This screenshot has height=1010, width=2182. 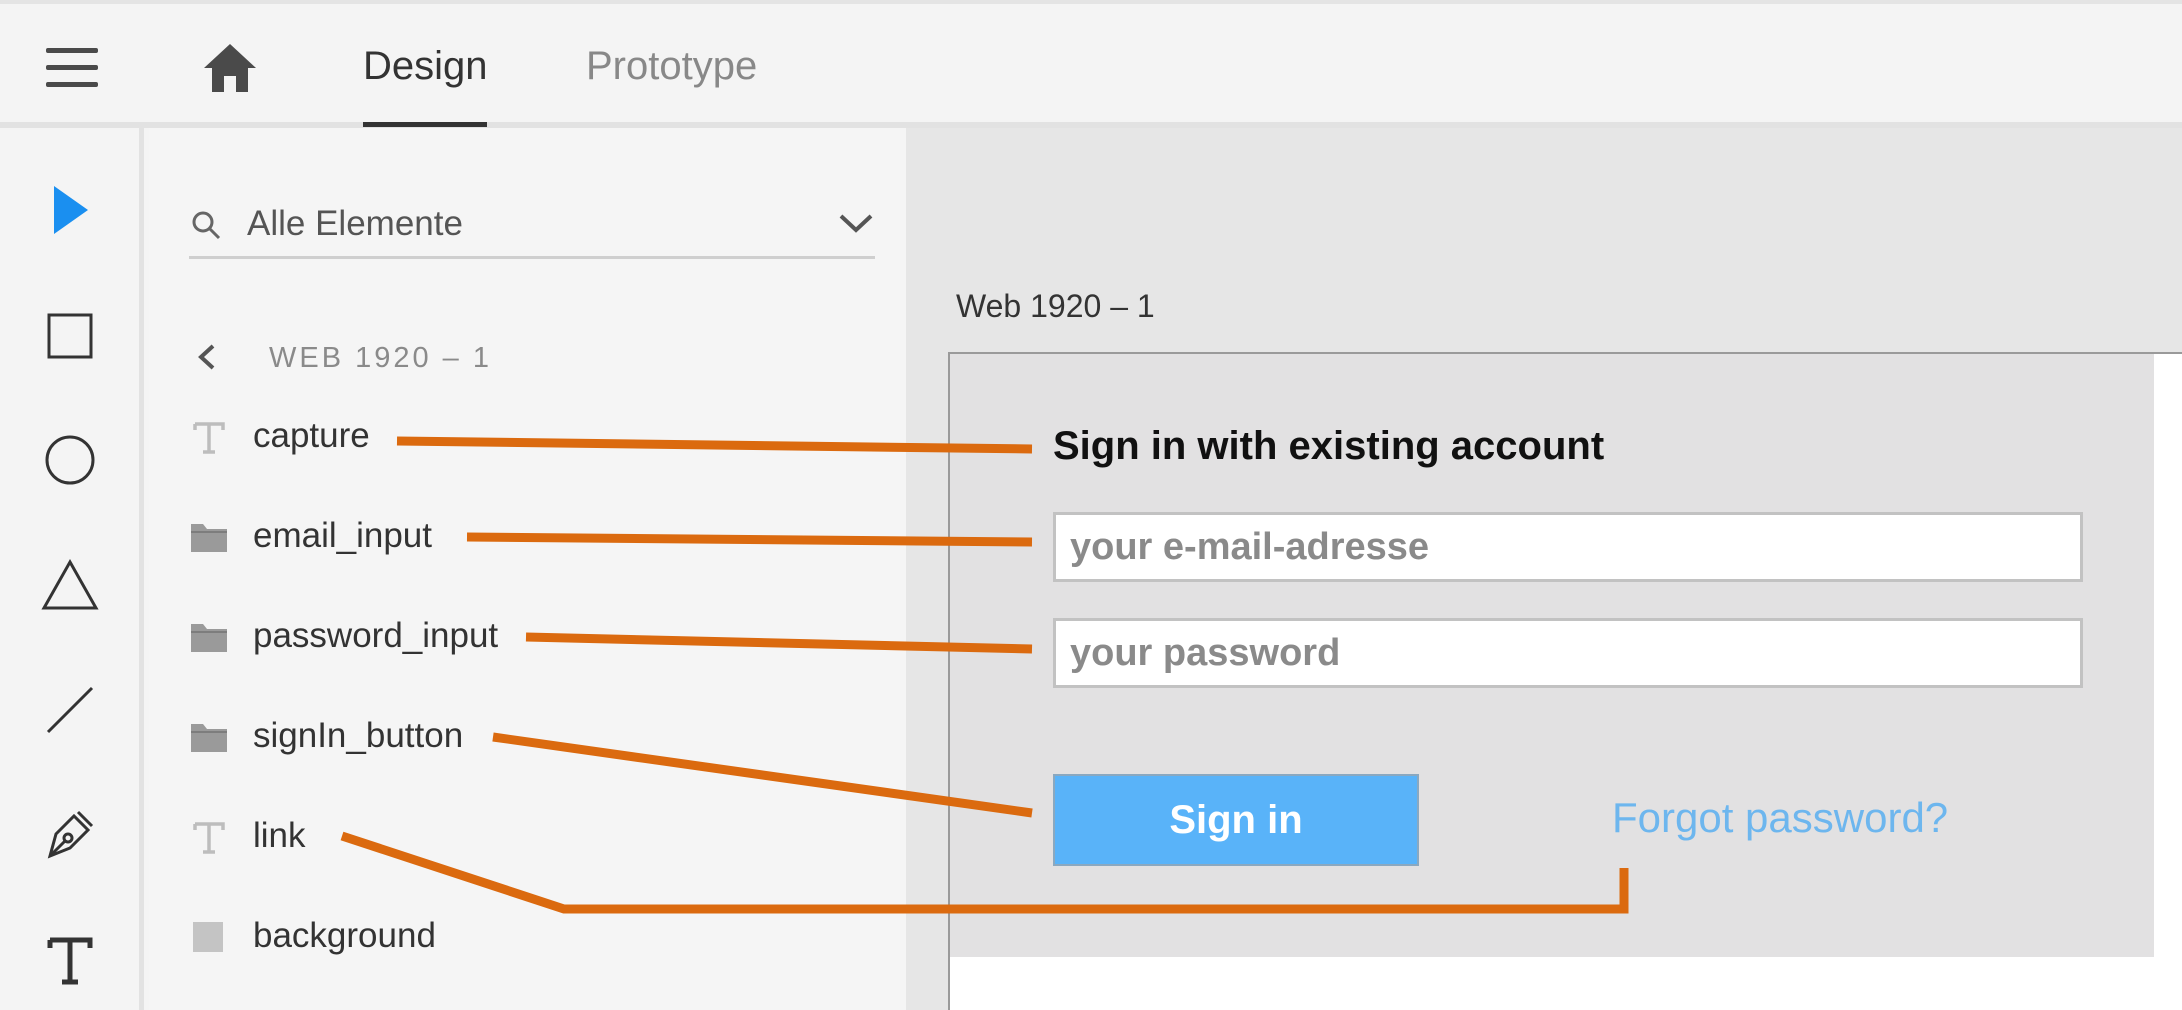 I want to click on layer-item-background: background, so click(x=489, y=939).